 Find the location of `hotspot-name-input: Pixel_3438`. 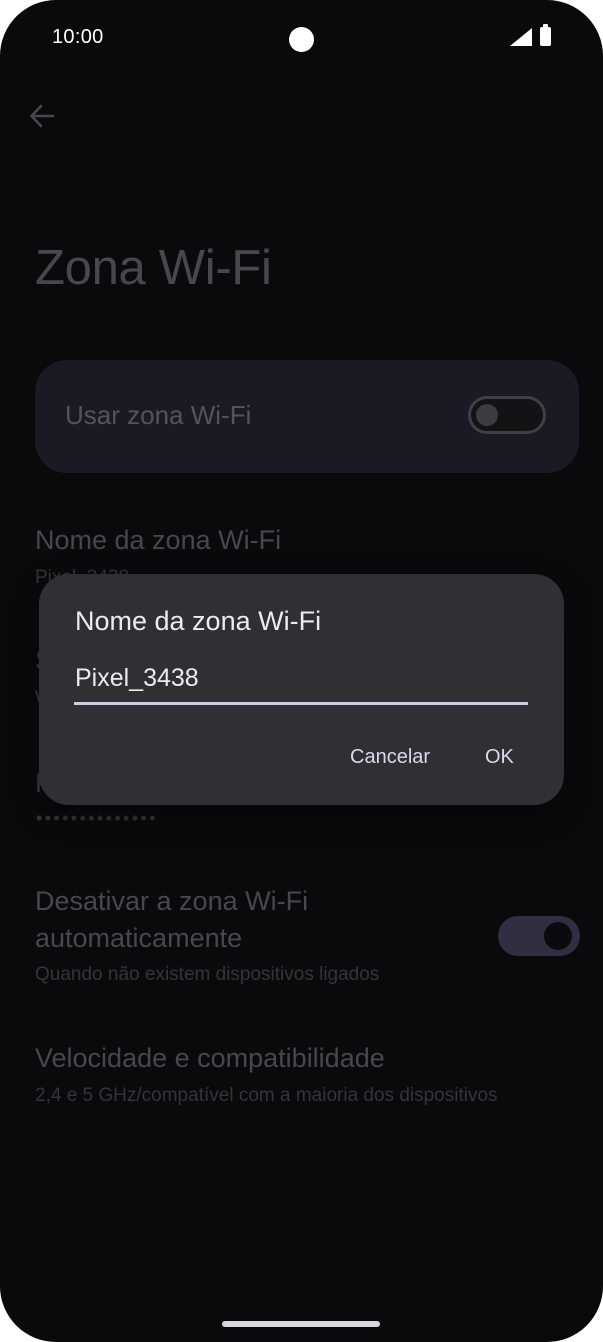

hotspot-name-input: Pixel_3438 is located at coordinates (301, 682).